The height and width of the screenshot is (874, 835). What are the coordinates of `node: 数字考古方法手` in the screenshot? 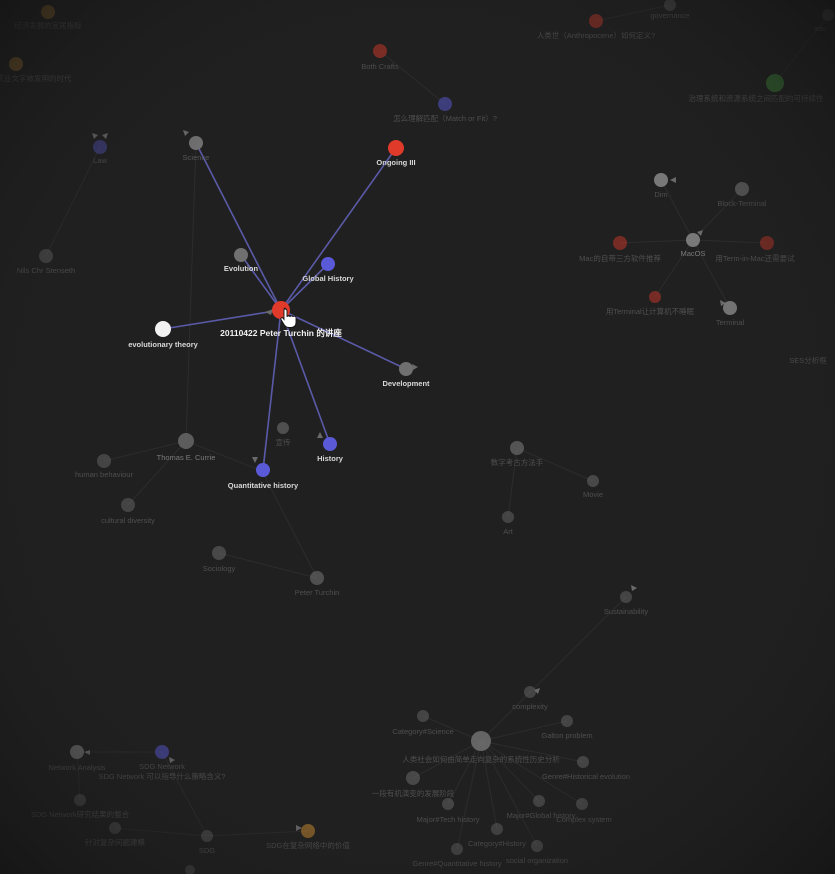 It's located at (517, 454).